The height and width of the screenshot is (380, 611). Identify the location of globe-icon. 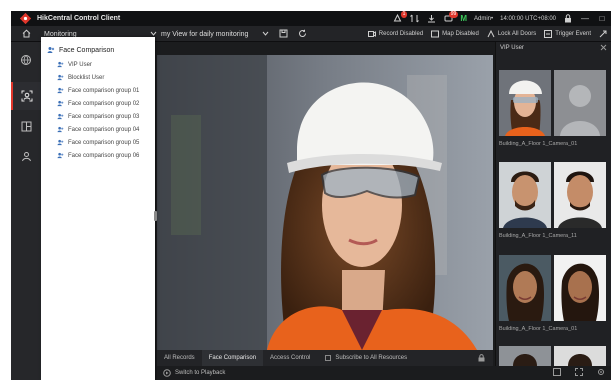
(26, 60).